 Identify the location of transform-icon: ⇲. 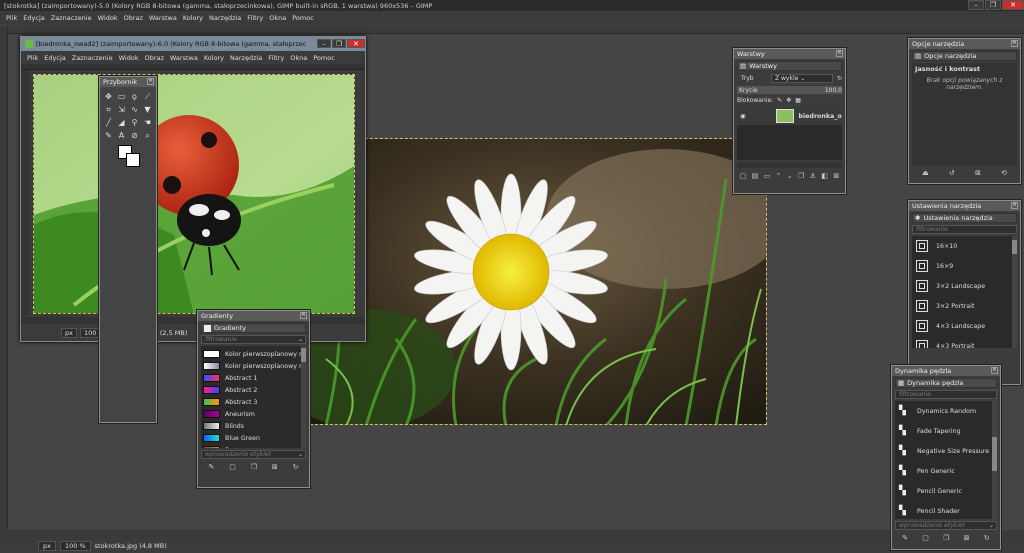
(121, 109).